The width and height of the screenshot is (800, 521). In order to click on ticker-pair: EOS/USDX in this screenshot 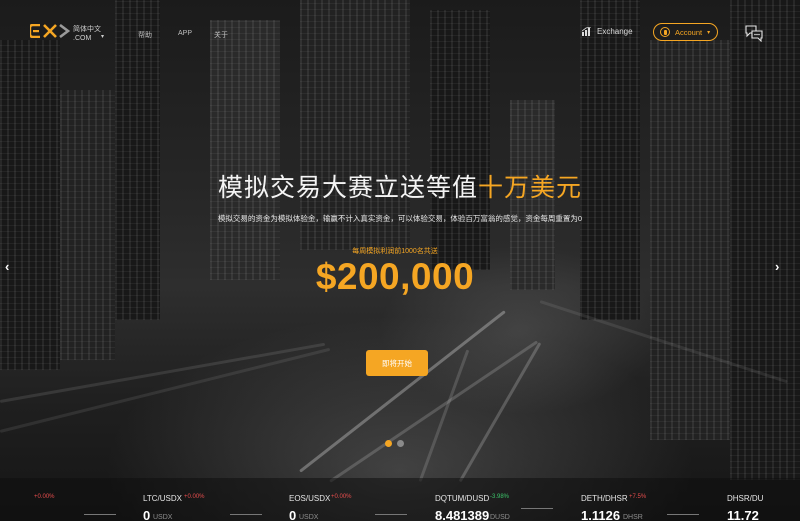, I will do `click(310, 498)`.